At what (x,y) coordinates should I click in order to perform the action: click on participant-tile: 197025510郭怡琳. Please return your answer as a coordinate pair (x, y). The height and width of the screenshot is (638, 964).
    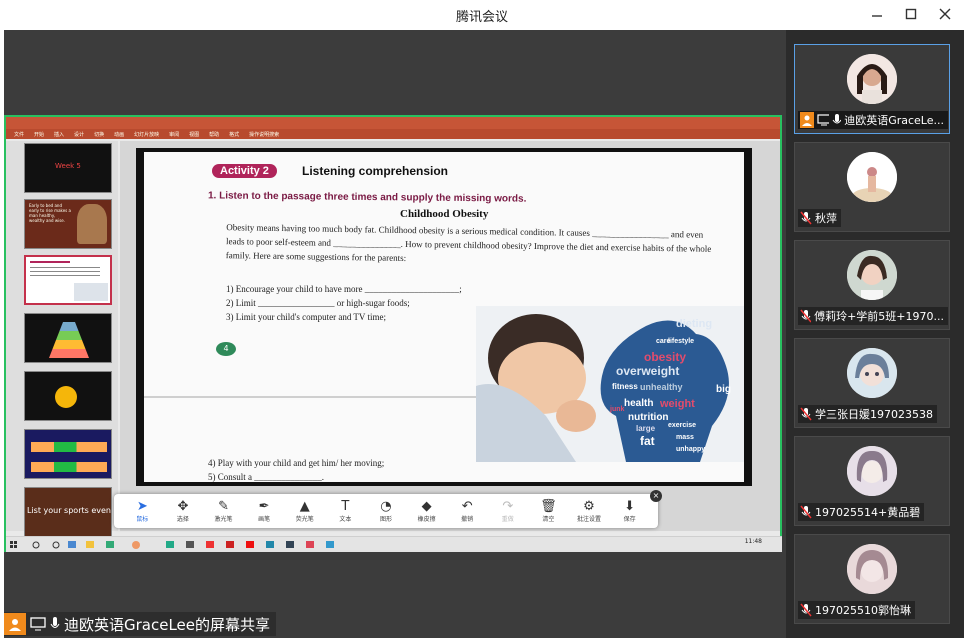
    Looking at the image, I should click on (872, 579).